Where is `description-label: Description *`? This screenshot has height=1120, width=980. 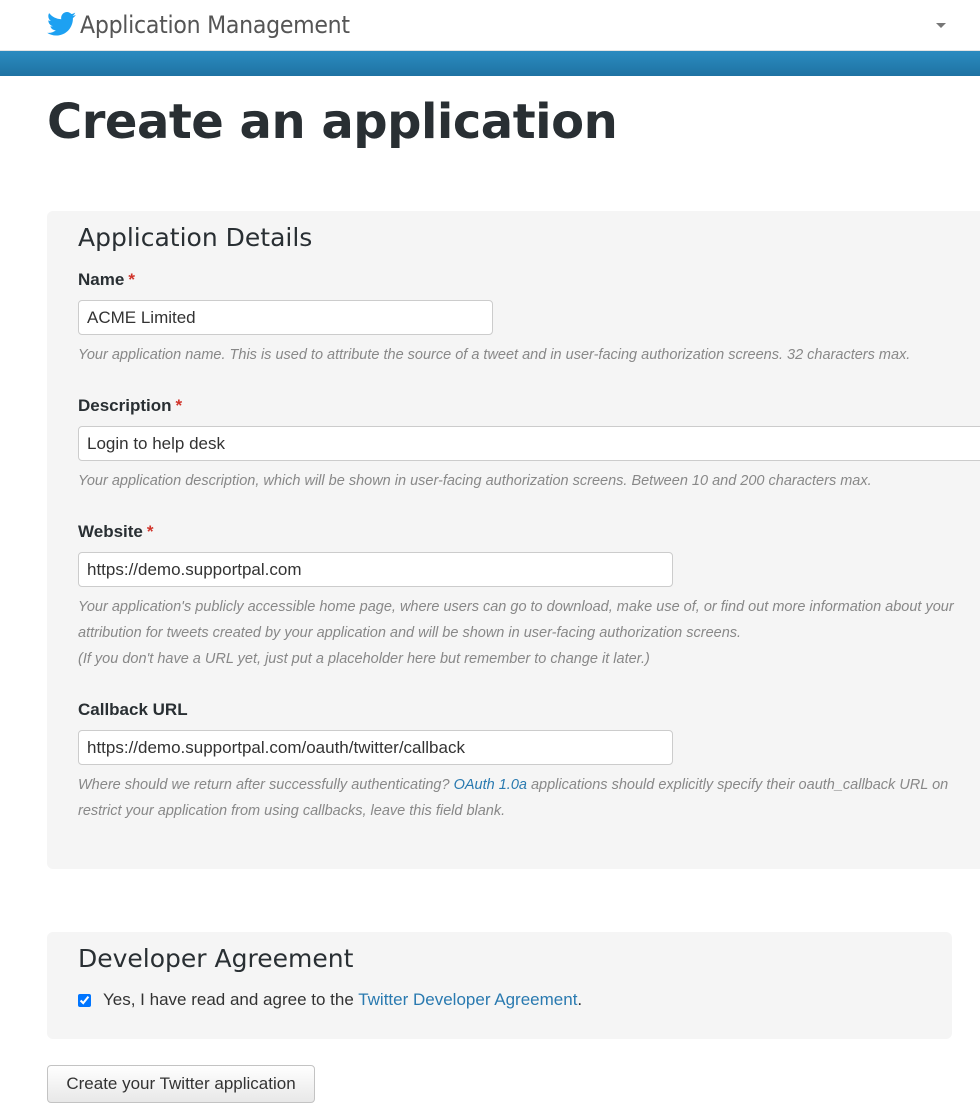
description-label: Description * is located at coordinates (130, 406).